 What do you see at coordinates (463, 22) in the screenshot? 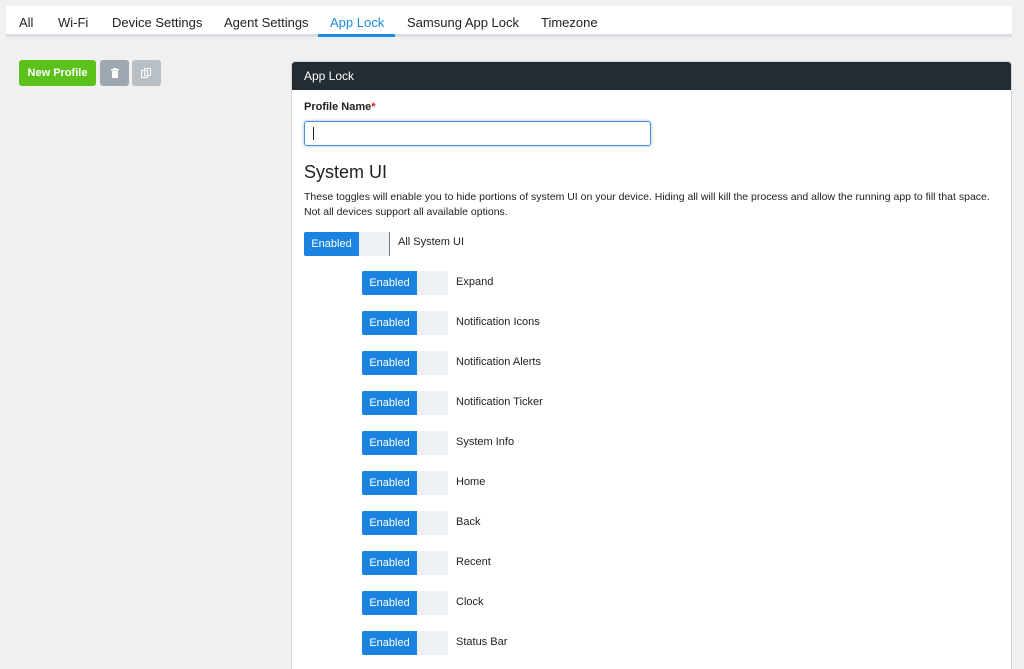
I see `tab-samsung-app-lock: Samsung App Lock` at bounding box center [463, 22].